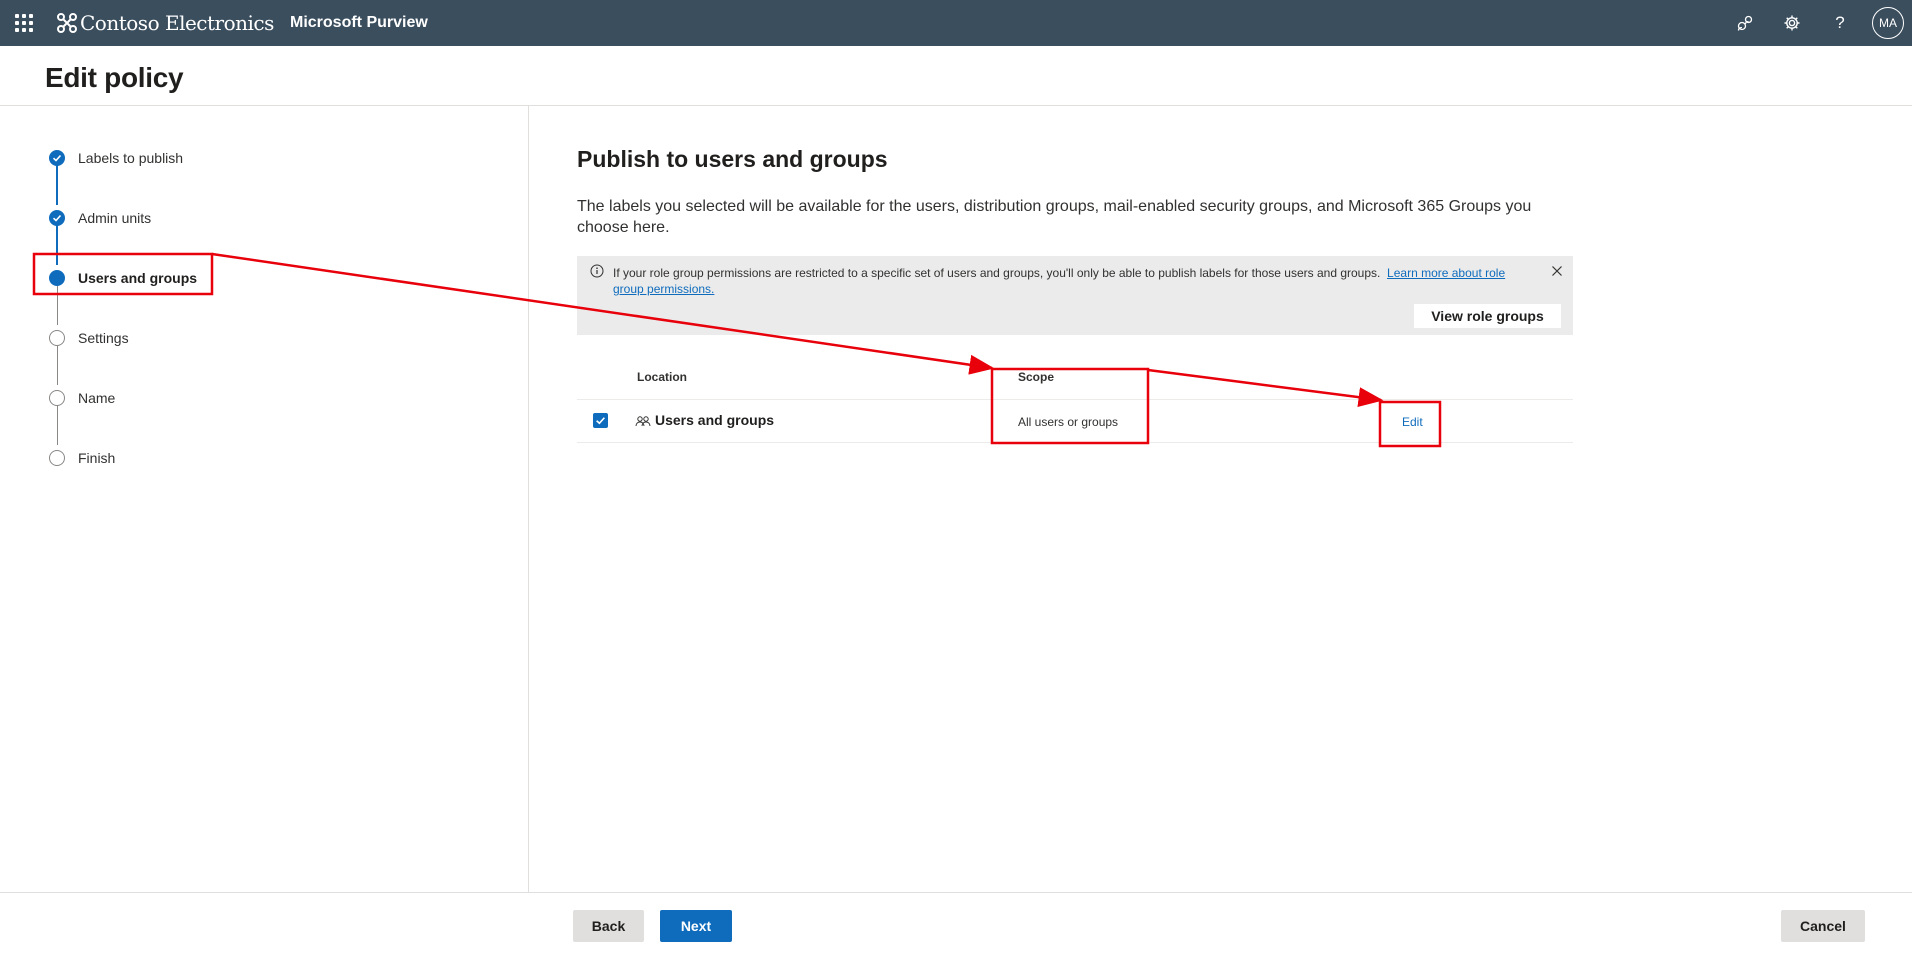 Image resolution: width=1912 pixels, height=956 pixels. I want to click on step-name: Name, so click(82, 398).